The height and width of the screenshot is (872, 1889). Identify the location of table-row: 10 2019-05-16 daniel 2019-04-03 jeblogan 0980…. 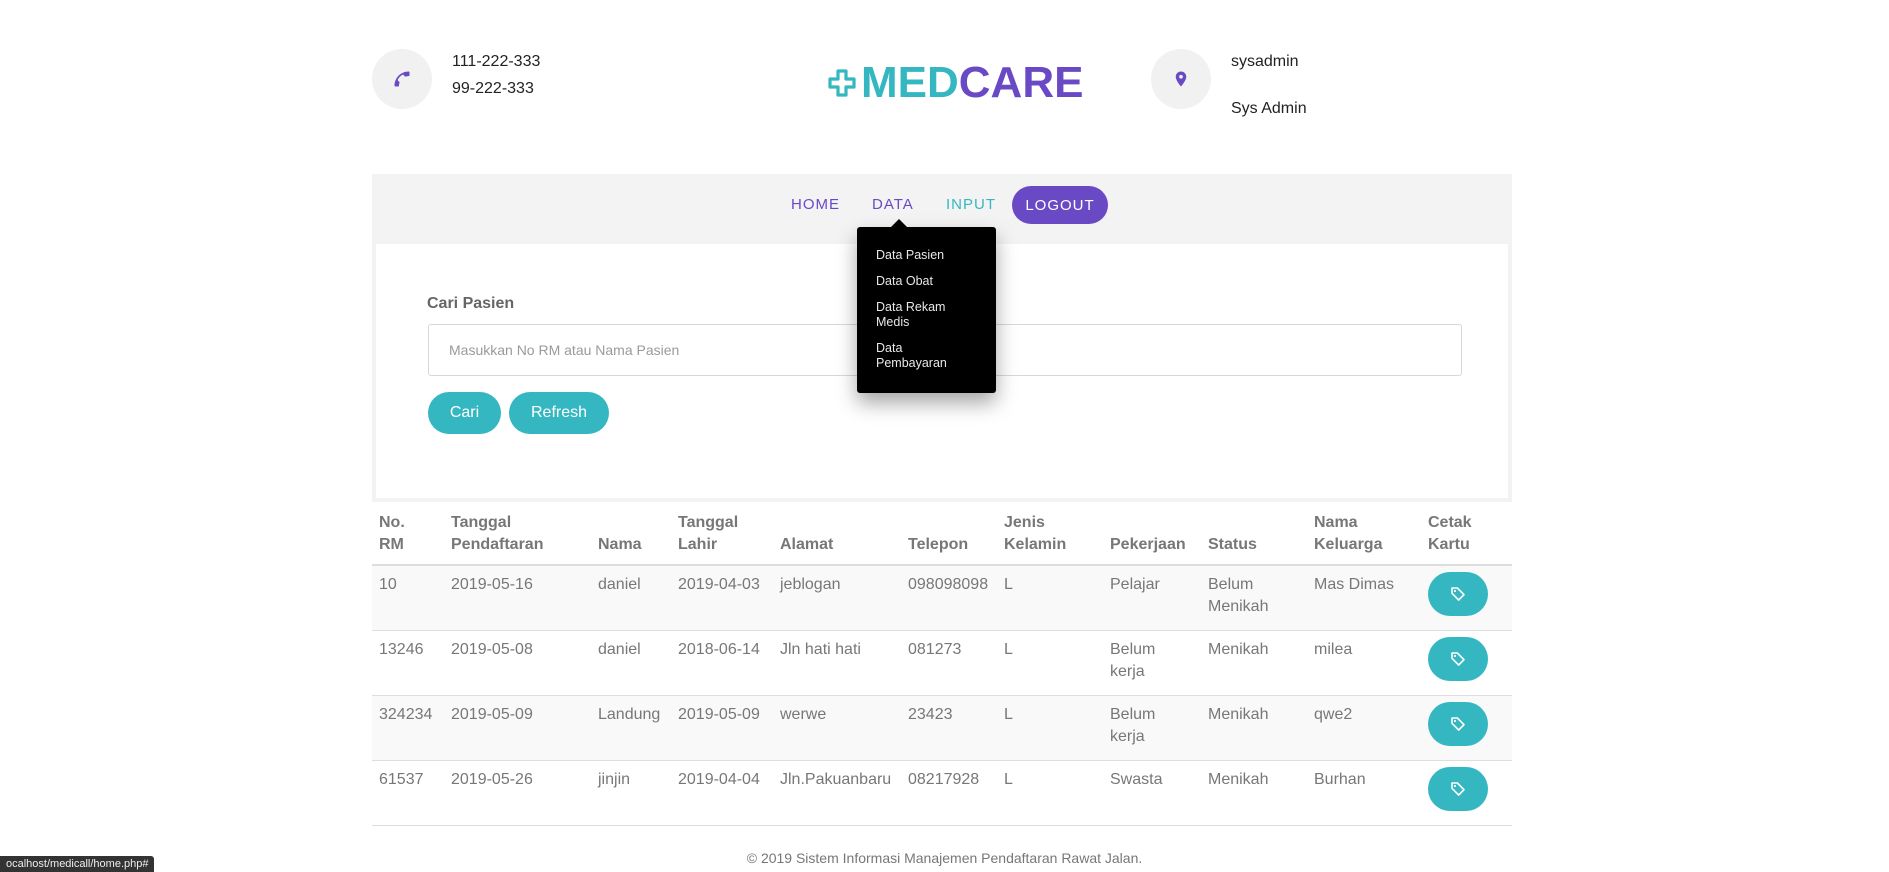
(942, 598).